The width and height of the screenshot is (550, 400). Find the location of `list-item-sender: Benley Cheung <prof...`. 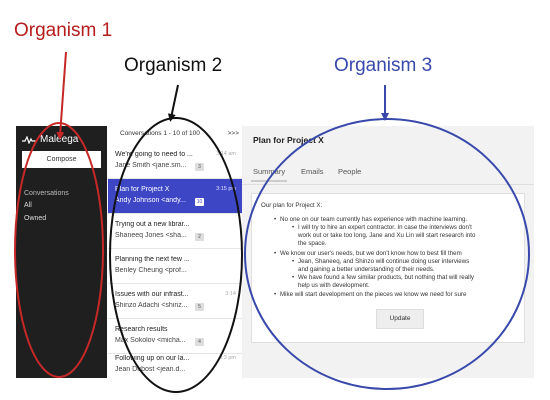

list-item-sender: Benley Cheung <prof... is located at coordinates (151, 270).